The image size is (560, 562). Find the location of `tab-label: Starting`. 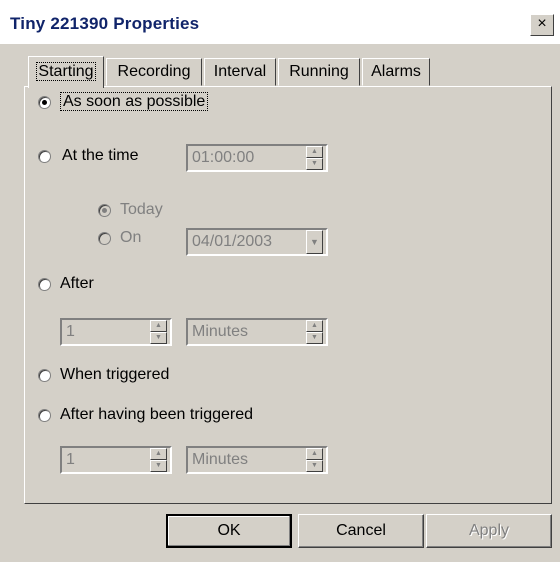

tab-label: Starting is located at coordinates (66, 71).